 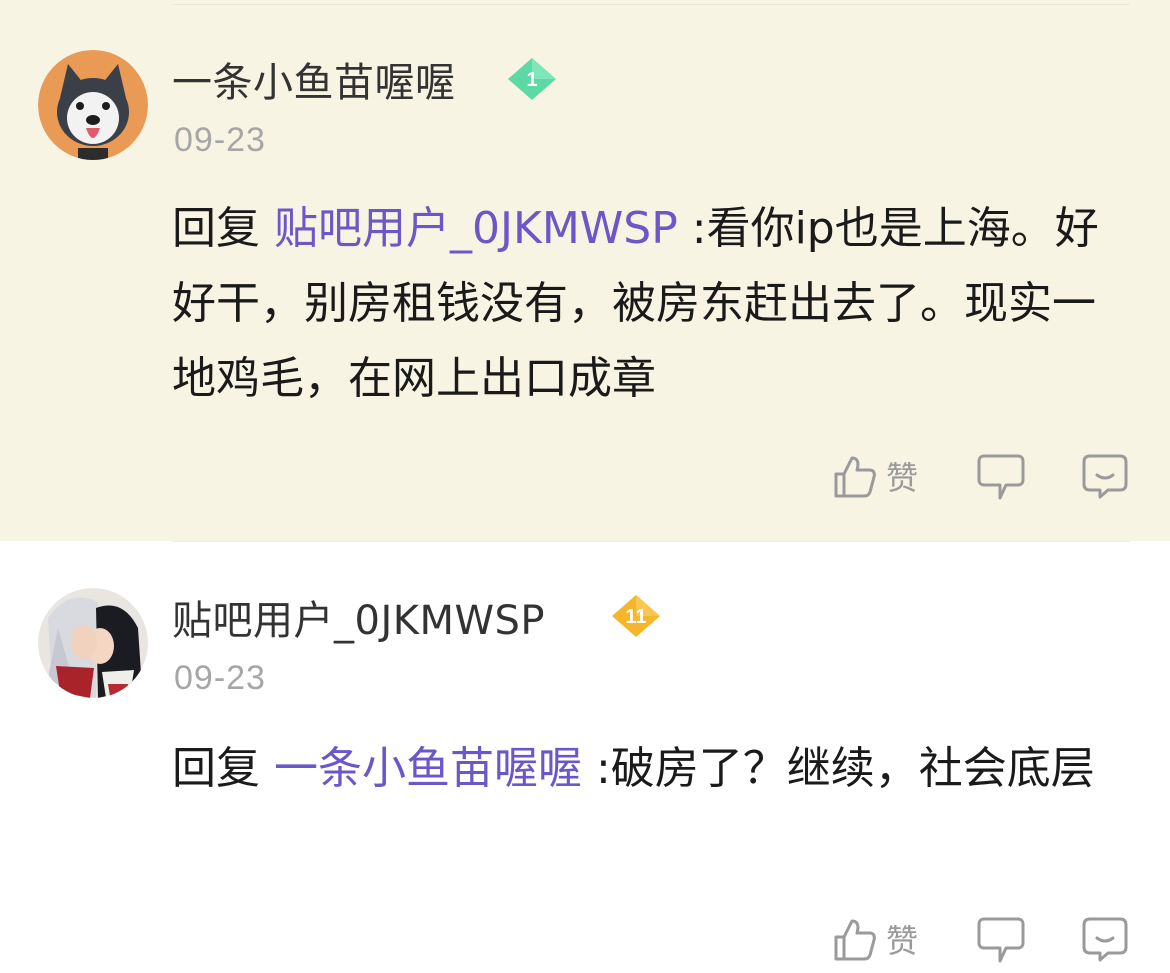 I want to click on mention-link: 一条小鱼苗喔喔, so click(x=428, y=768).